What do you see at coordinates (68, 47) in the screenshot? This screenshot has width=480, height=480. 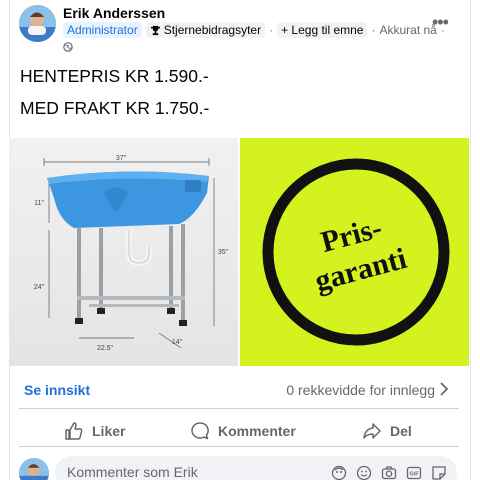 I see `globe-icon` at bounding box center [68, 47].